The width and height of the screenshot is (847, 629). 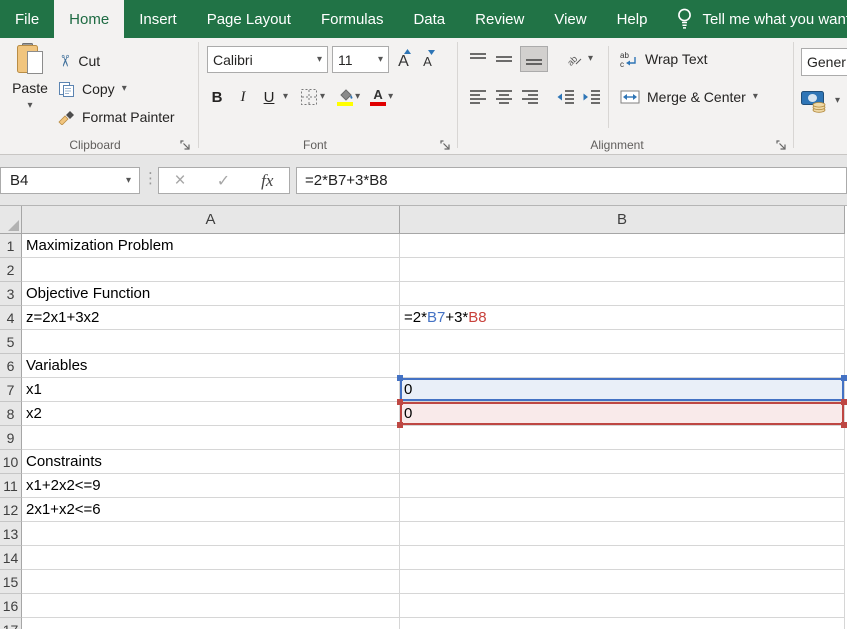 What do you see at coordinates (211, 534) in the screenshot?
I see `cell-A13` at bounding box center [211, 534].